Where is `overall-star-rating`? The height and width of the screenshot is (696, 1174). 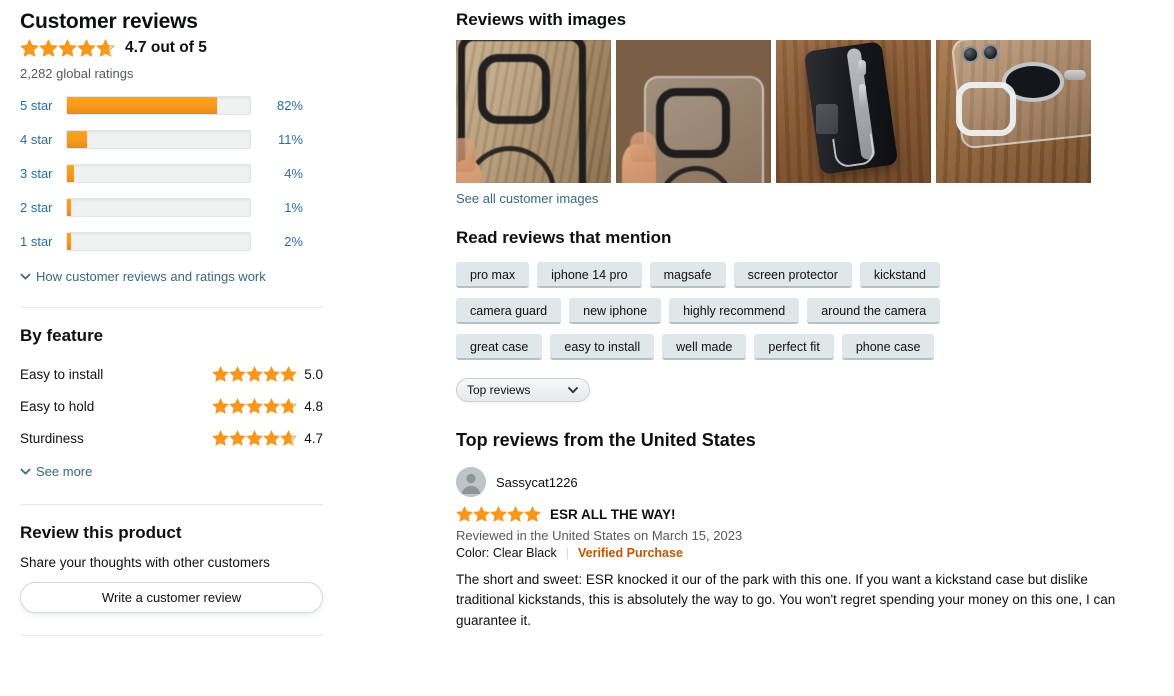
overall-star-rating is located at coordinates (67, 48).